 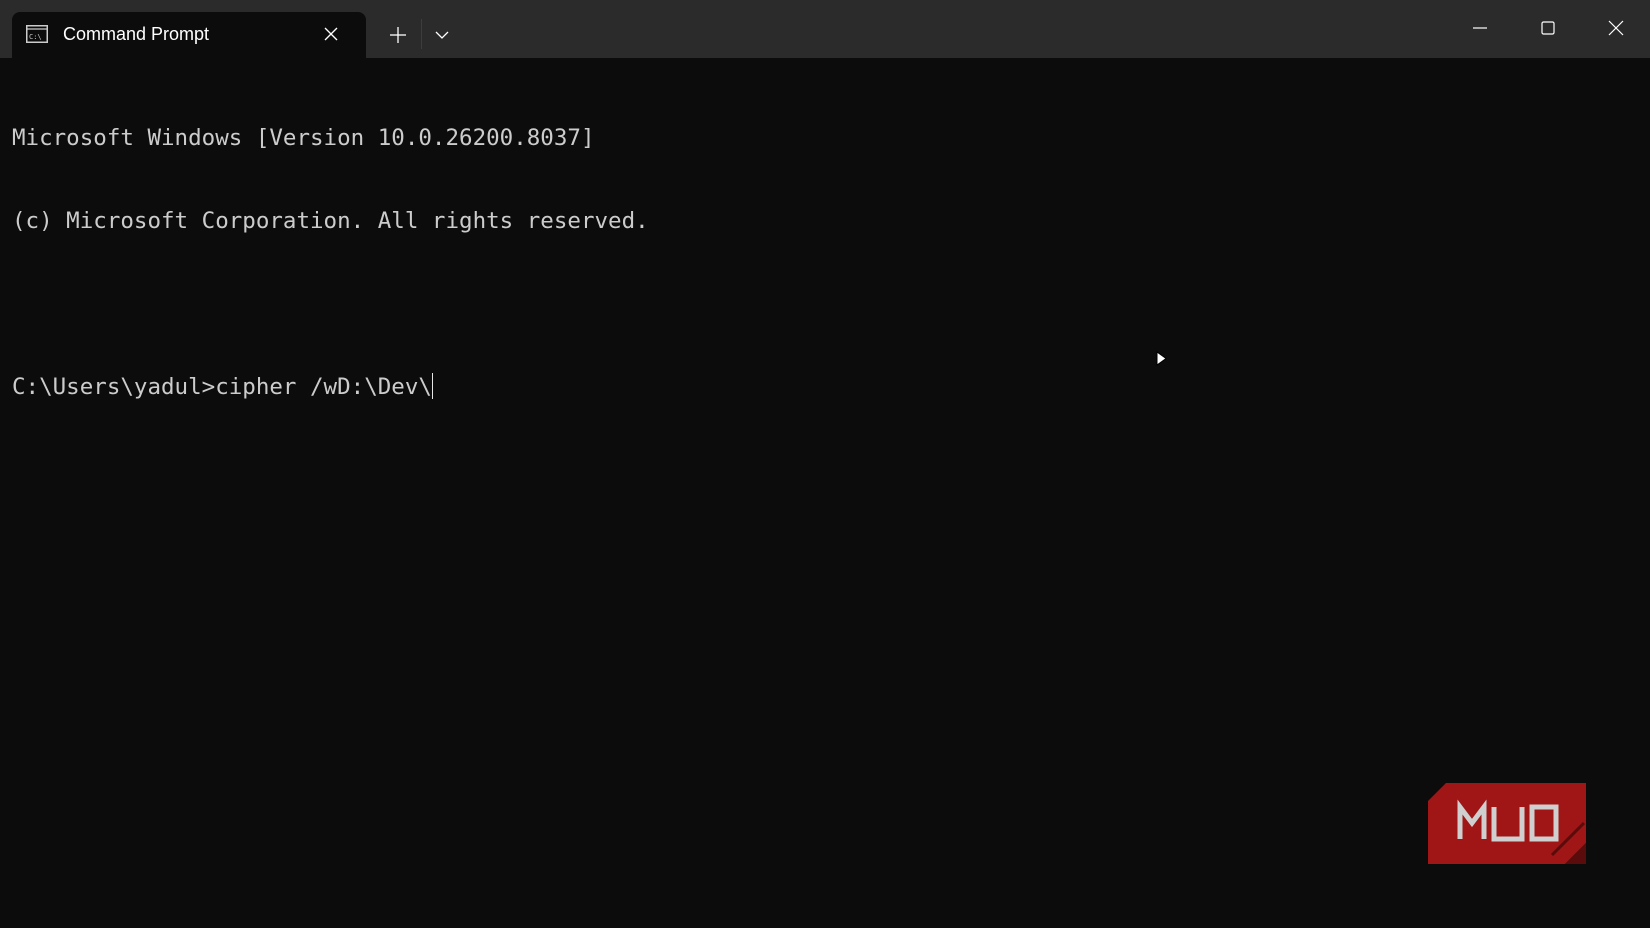 What do you see at coordinates (442, 35) in the screenshot?
I see `chevron-down-icon` at bounding box center [442, 35].